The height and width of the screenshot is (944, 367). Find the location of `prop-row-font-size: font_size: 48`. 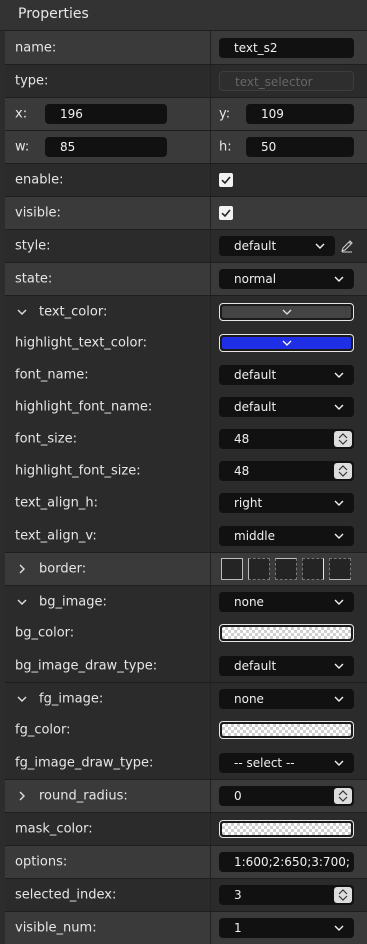

prop-row-font-size: font_size: 48 is located at coordinates (186, 439).